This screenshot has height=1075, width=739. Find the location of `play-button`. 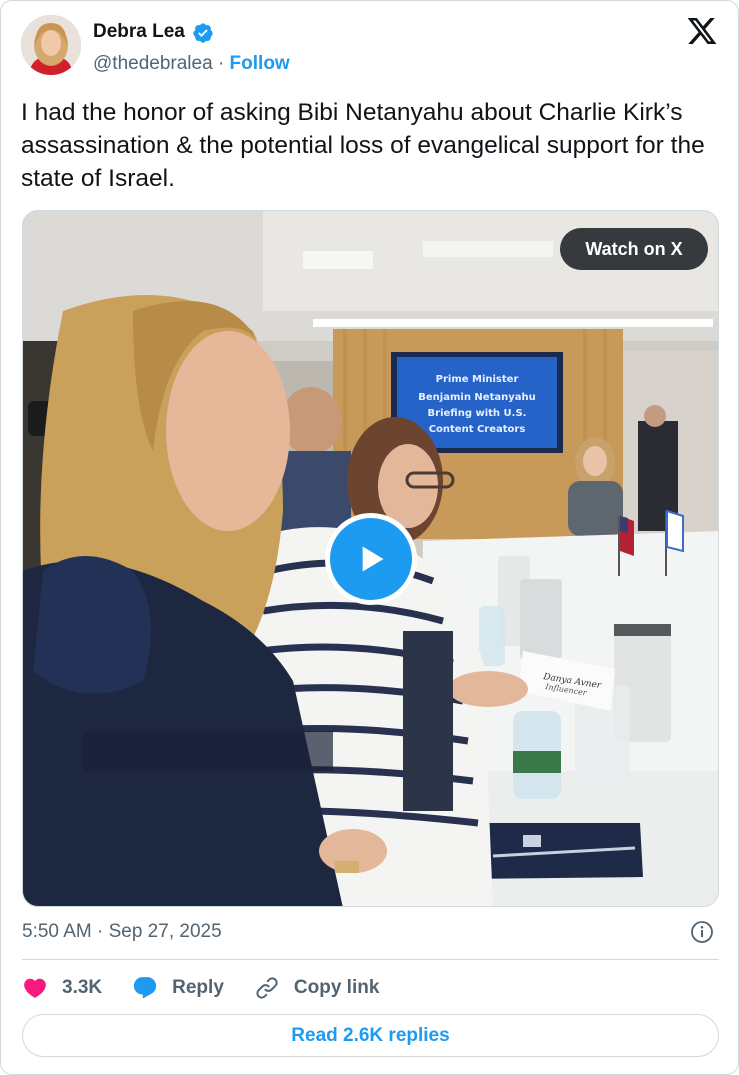

play-button is located at coordinates (371, 559).